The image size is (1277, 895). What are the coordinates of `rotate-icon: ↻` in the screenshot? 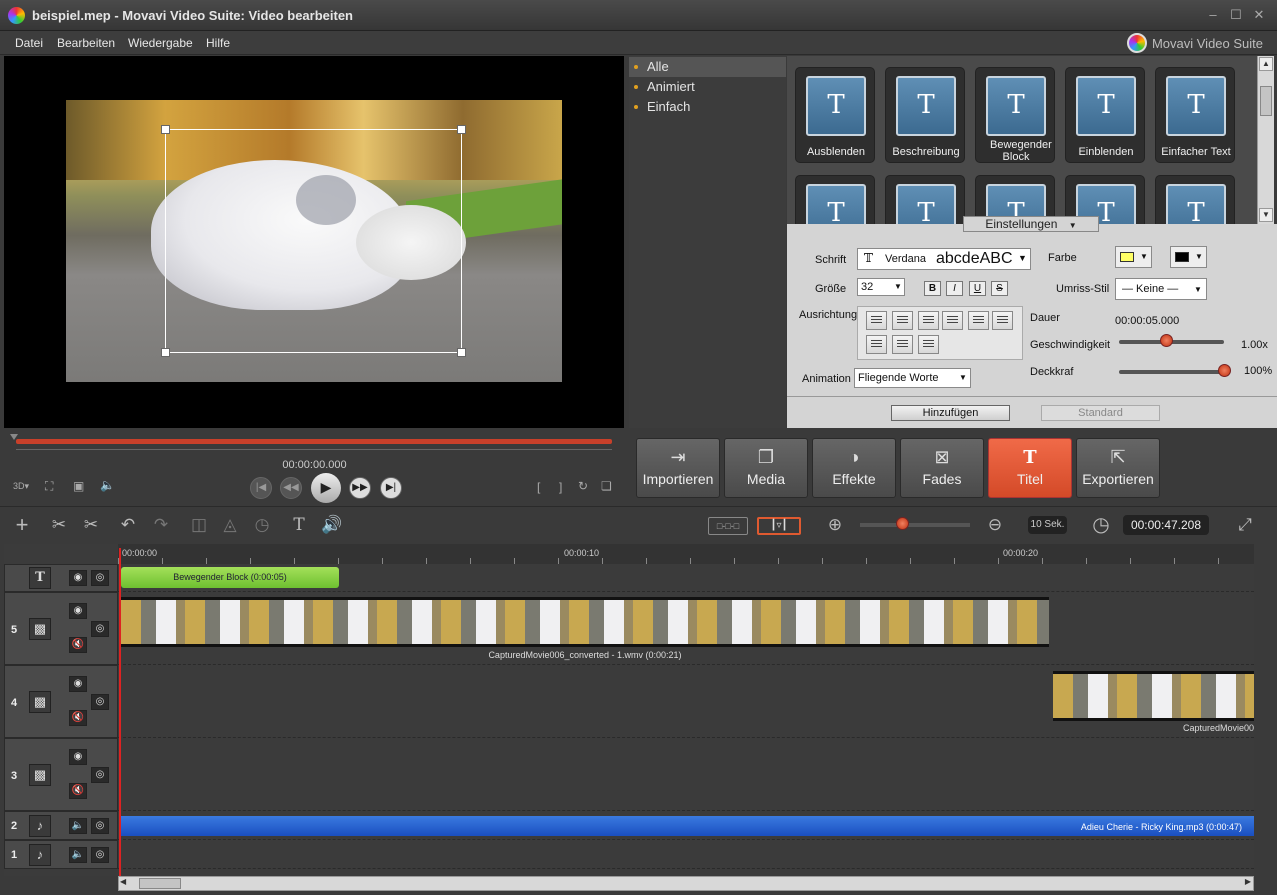 It's located at (583, 486).